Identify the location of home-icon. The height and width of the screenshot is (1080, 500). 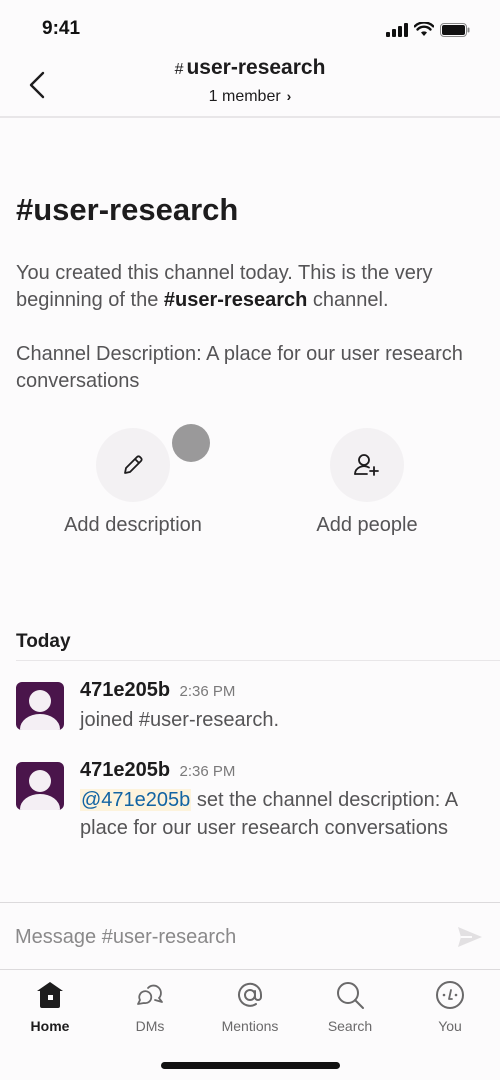
(50, 995).